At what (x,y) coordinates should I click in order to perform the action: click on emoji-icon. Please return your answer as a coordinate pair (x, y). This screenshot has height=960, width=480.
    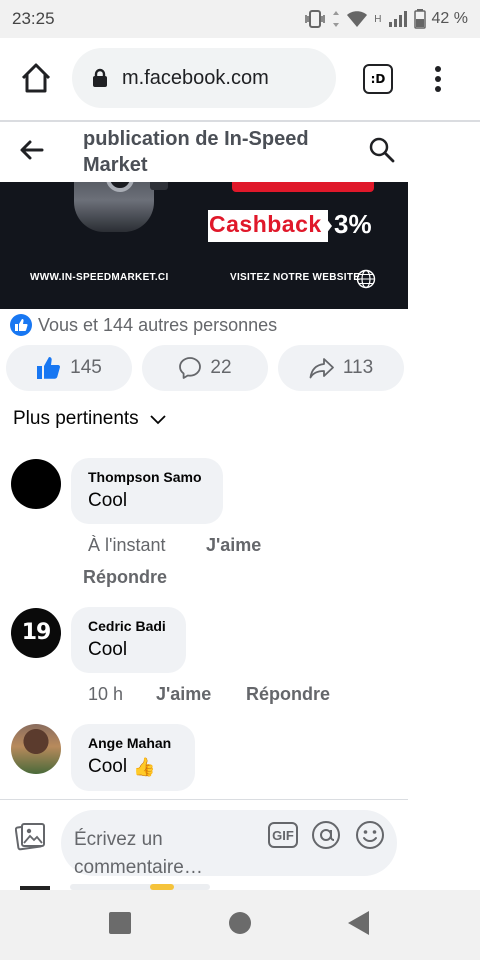
    Looking at the image, I should click on (370, 835).